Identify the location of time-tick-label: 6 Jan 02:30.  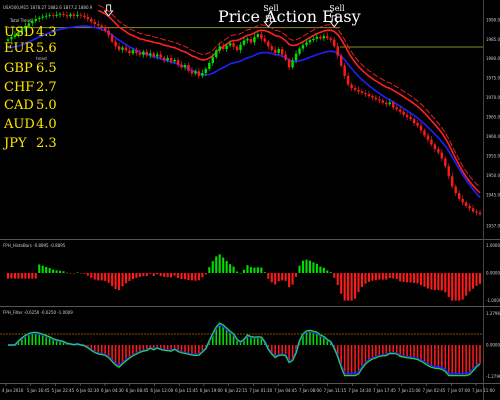
(87, 390).